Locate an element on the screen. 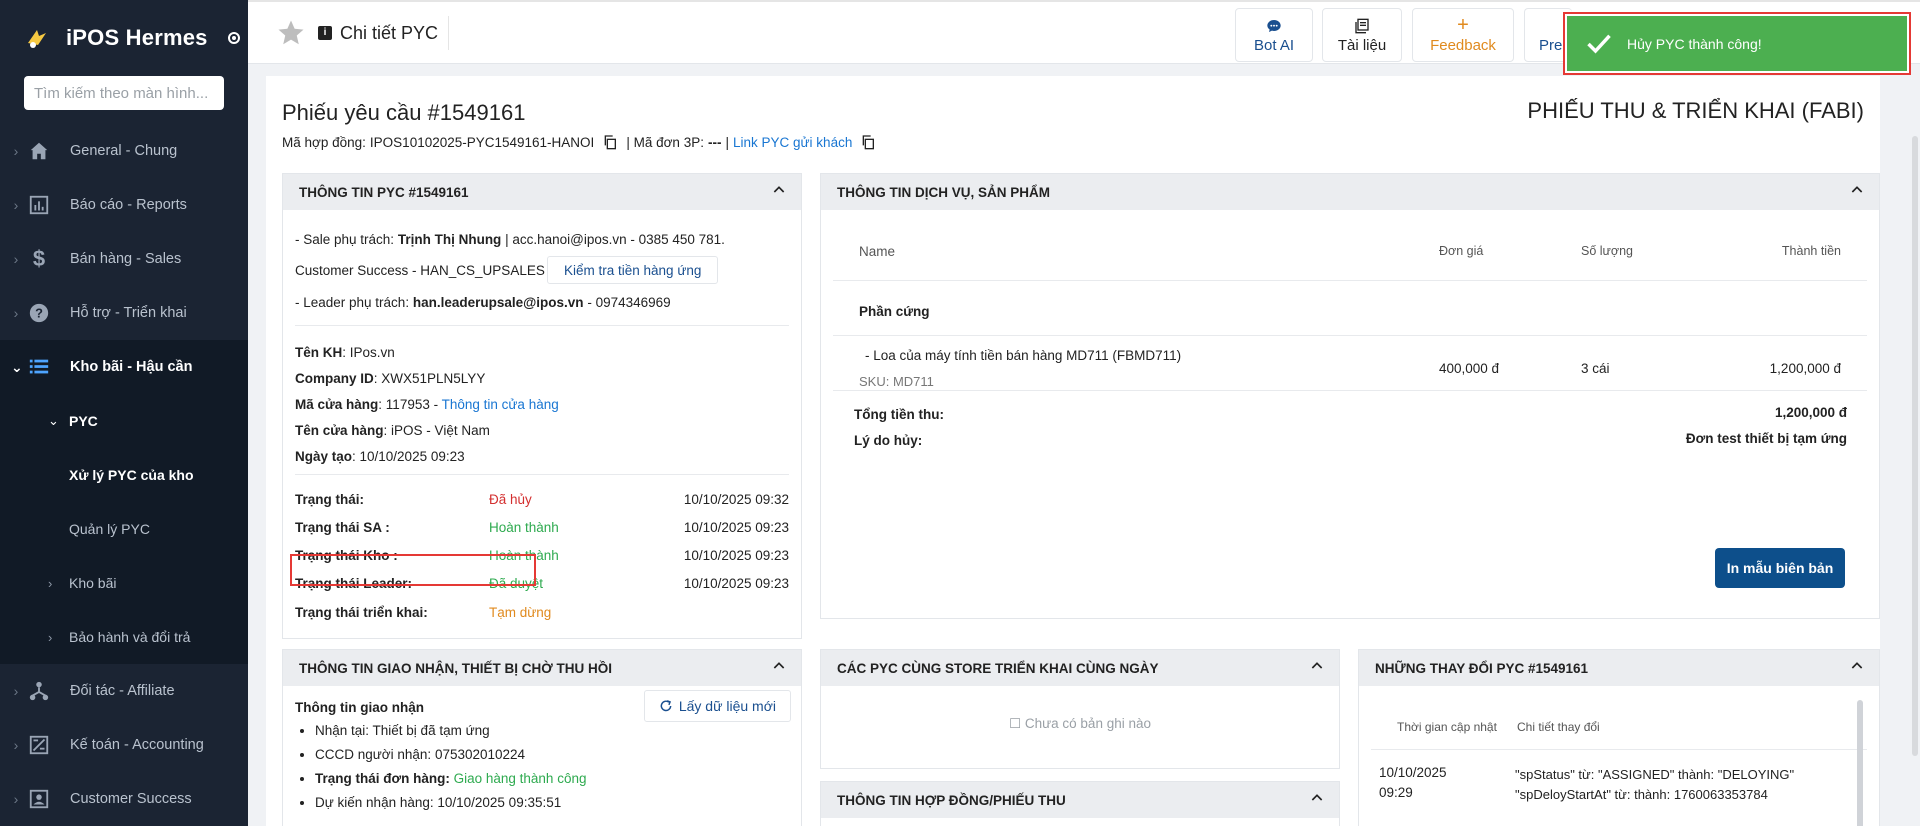  sidebar-item-general: › General - Chung is located at coordinates (124, 151).